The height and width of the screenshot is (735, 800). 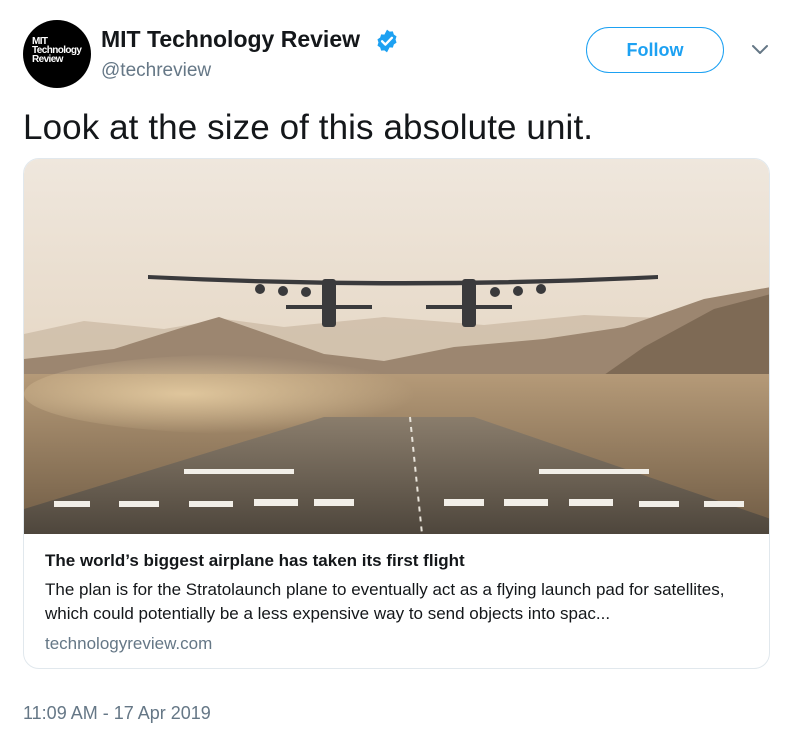 I want to click on tweet-text: Look at the size of this absolute unit., so click(x=308, y=127).